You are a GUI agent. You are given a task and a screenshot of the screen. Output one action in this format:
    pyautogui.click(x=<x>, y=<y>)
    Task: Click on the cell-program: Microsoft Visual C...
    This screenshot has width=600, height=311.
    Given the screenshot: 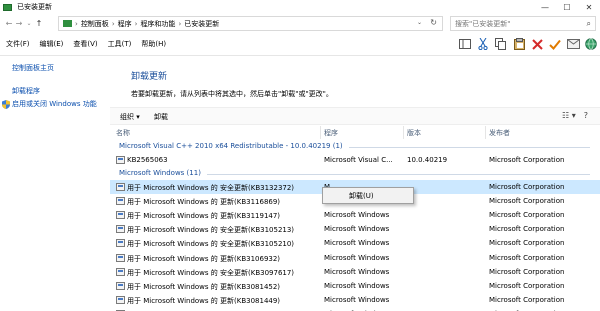 What is the action you would take?
    pyautogui.click(x=358, y=160)
    